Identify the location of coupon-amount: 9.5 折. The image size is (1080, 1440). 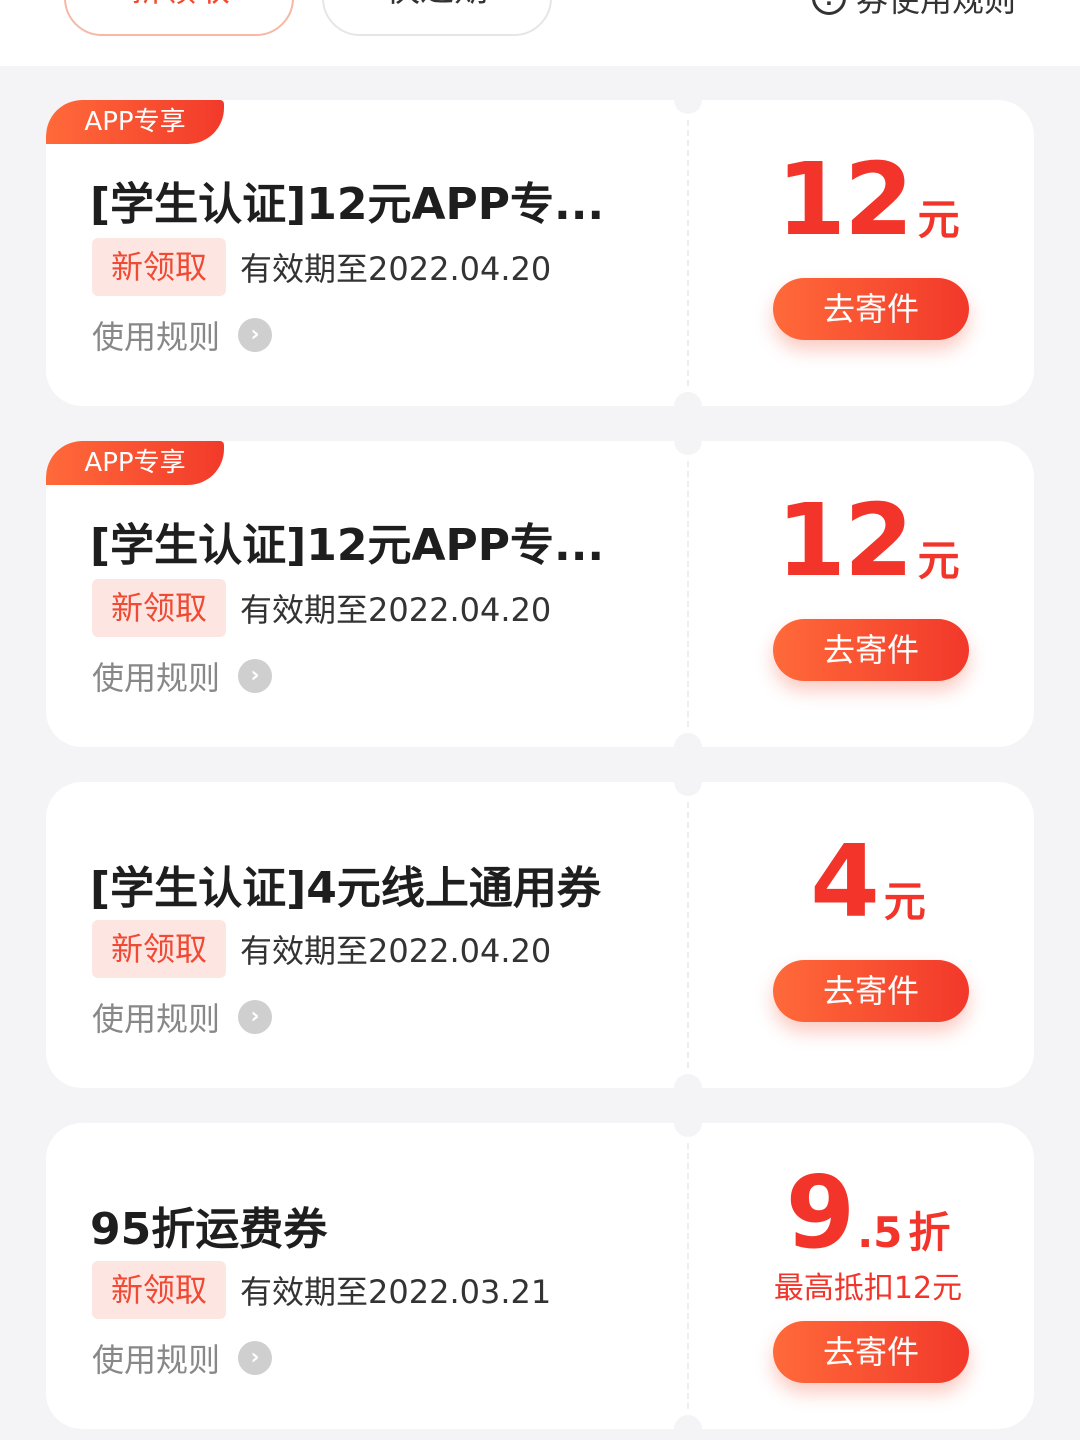
(868, 1213).